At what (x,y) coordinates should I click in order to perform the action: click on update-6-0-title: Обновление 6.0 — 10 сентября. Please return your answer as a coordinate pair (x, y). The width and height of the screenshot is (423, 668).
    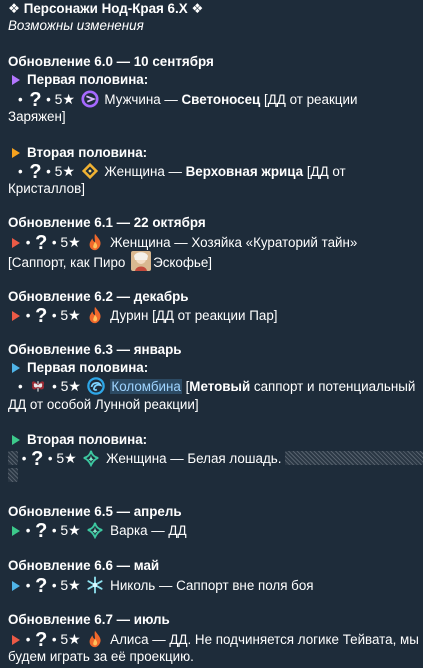
    Looking at the image, I should click on (111, 61).